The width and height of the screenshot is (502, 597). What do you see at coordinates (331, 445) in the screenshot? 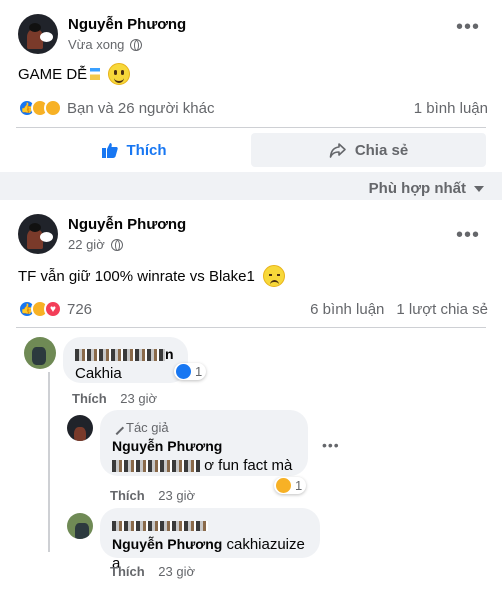
I see `reply-options-icon: •••` at bounding box center [331, 445].